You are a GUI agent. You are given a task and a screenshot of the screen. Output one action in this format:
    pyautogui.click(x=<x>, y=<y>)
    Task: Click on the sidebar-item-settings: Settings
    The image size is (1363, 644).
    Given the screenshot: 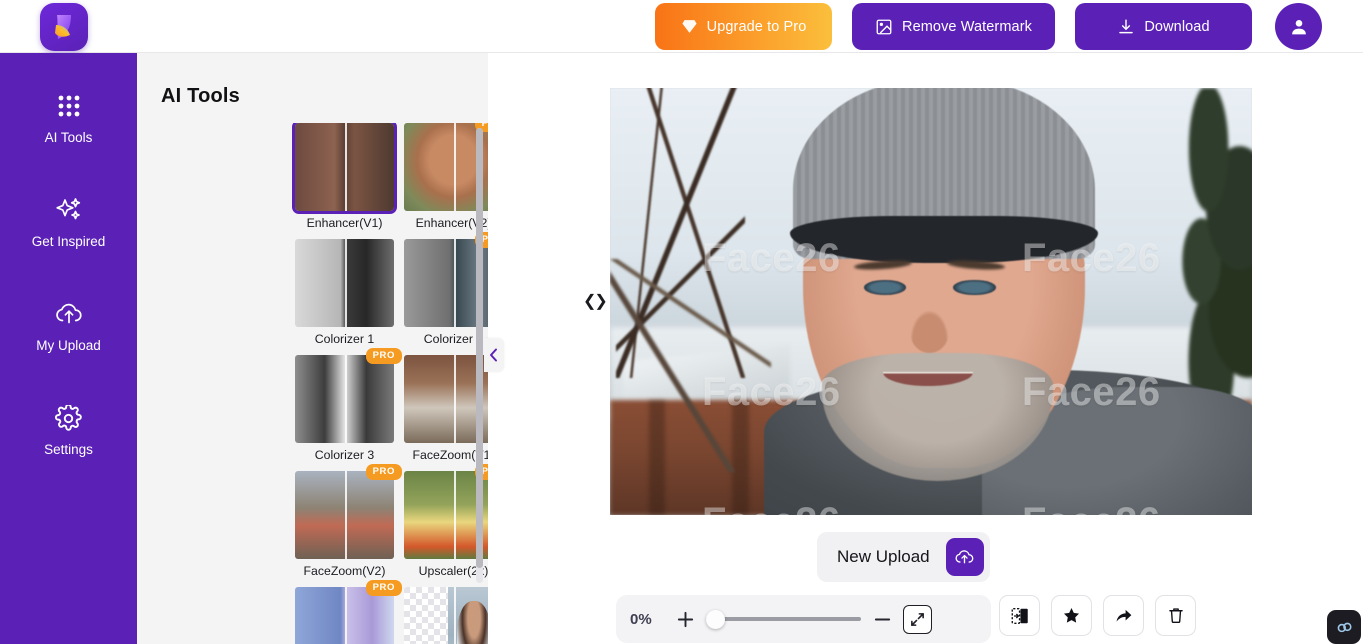 What is the action you would take?
    pyautogui.click(x=68, y=430)
    